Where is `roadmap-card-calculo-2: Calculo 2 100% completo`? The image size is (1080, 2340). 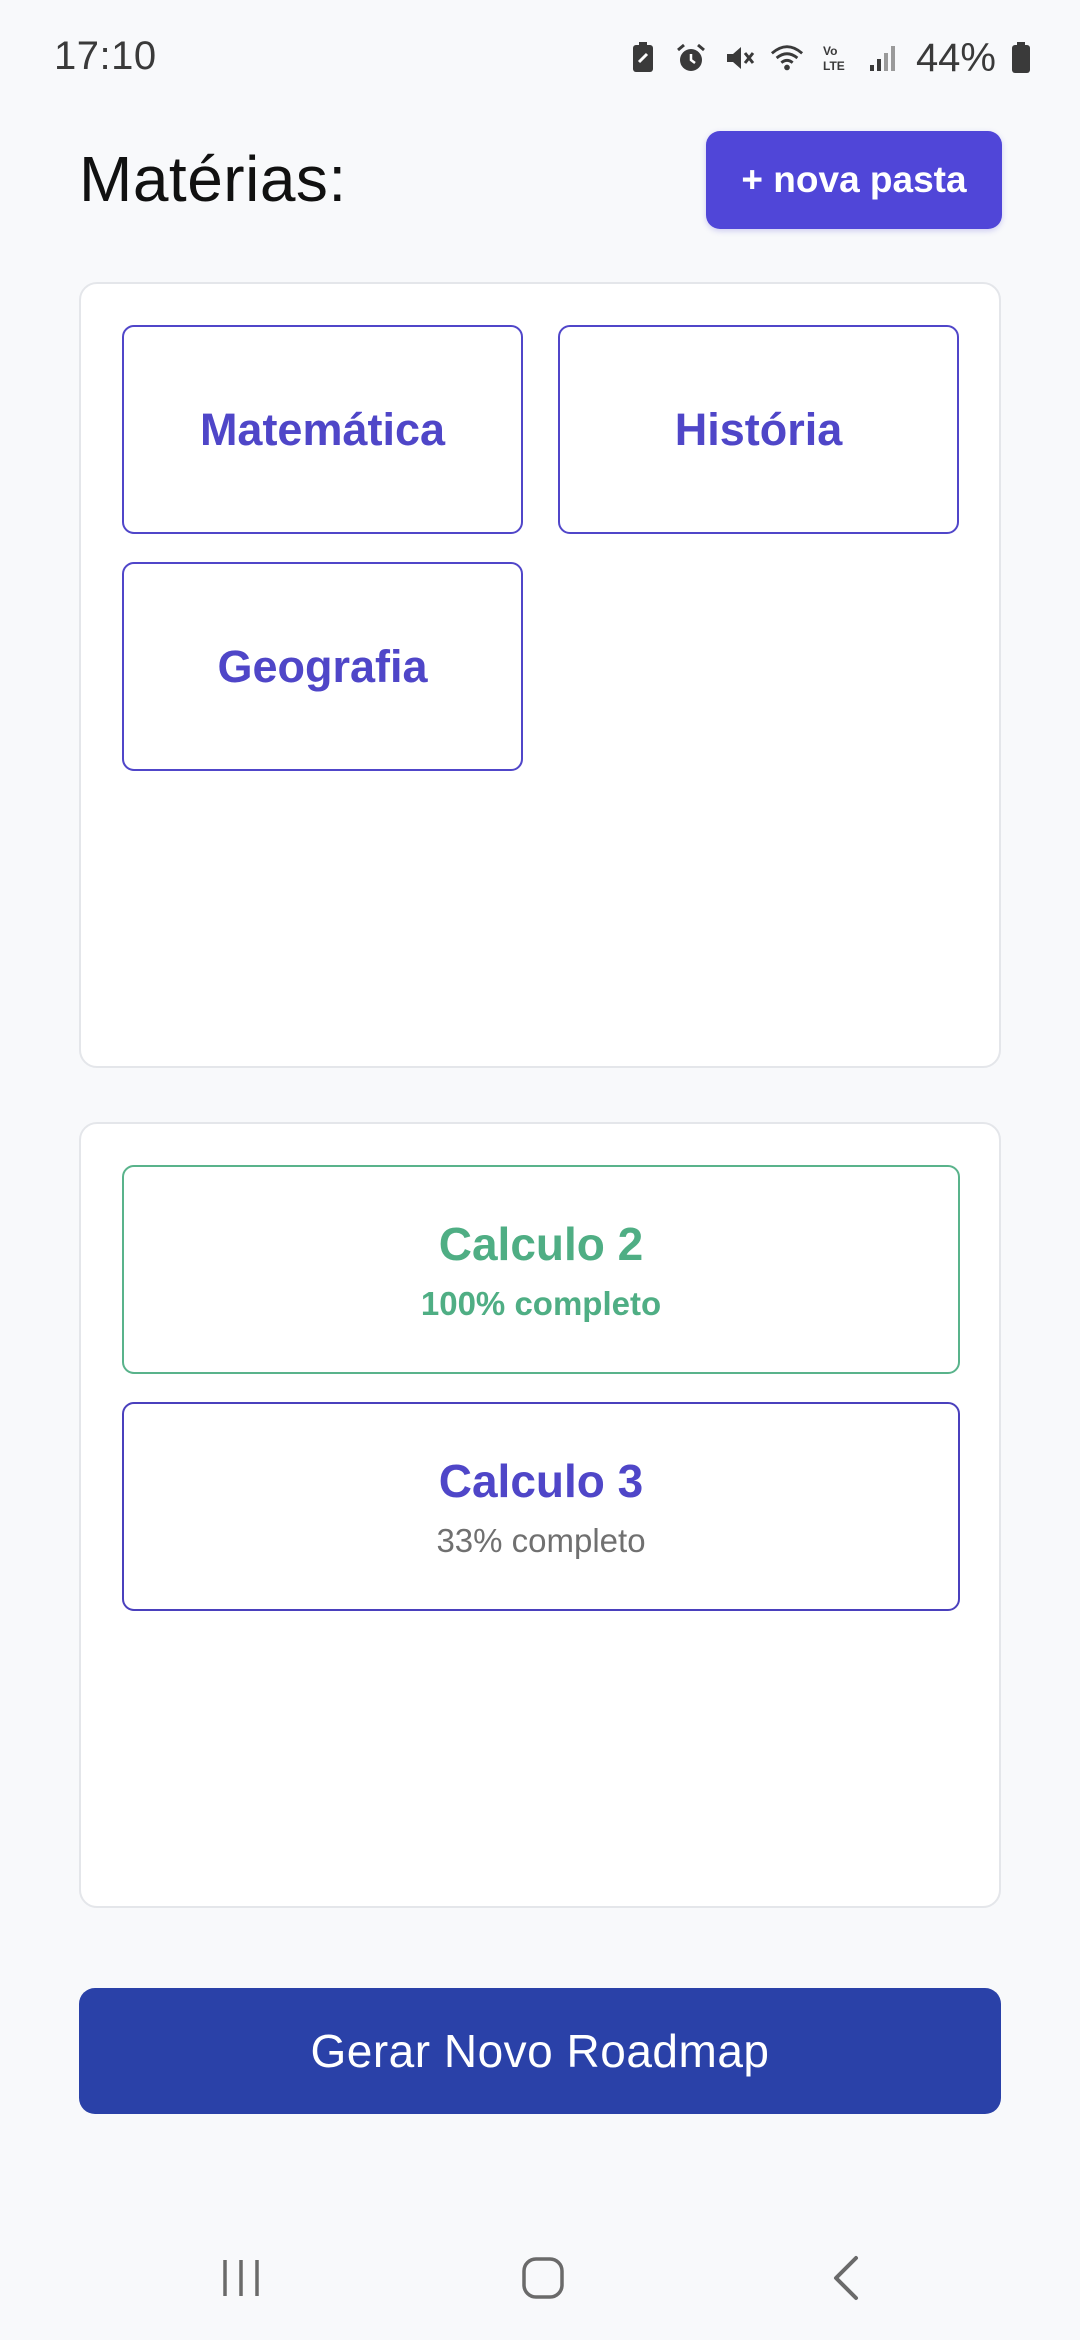
roadmap-card-calculo-2: Calculo 2 100% completo is located at coordinates (541, 1269).